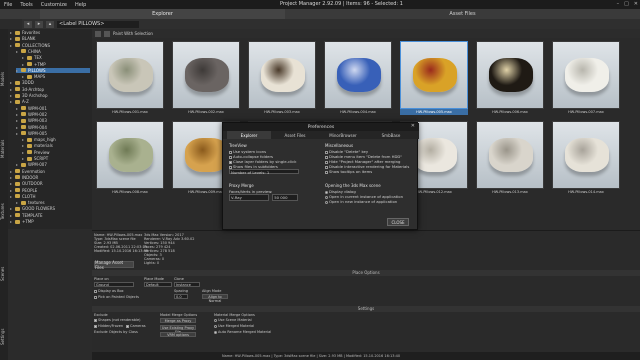  Describe the element at coordinates (80, 5) in the screenshot. I see `menu-help: Help` at that location.